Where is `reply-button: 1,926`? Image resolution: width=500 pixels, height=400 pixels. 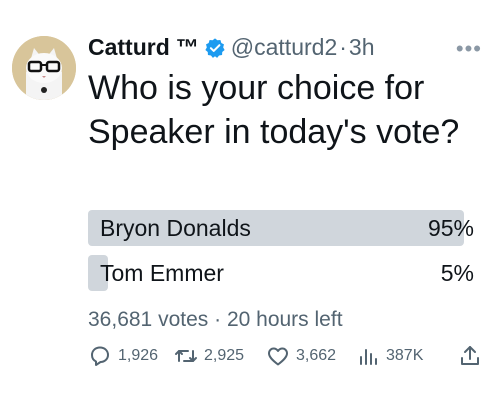
reply-button: 1,926 is located at coordinates (123, 356).